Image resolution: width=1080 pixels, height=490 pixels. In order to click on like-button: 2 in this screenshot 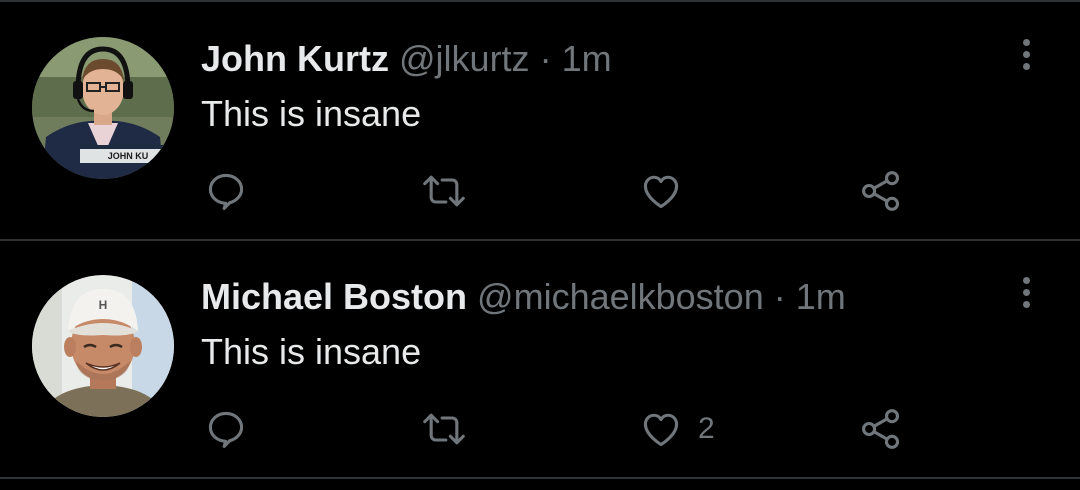, I will do `click(676, 429)`.